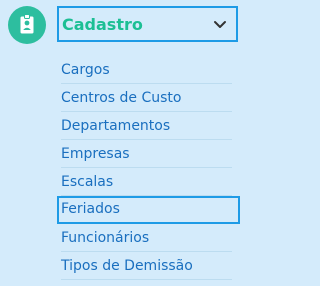 The image size is (320, 286). What do you see at coordinates (90, 209) in the screenshot?
I see `menu-item-label: Feriados` at bounding box center [90, 209].